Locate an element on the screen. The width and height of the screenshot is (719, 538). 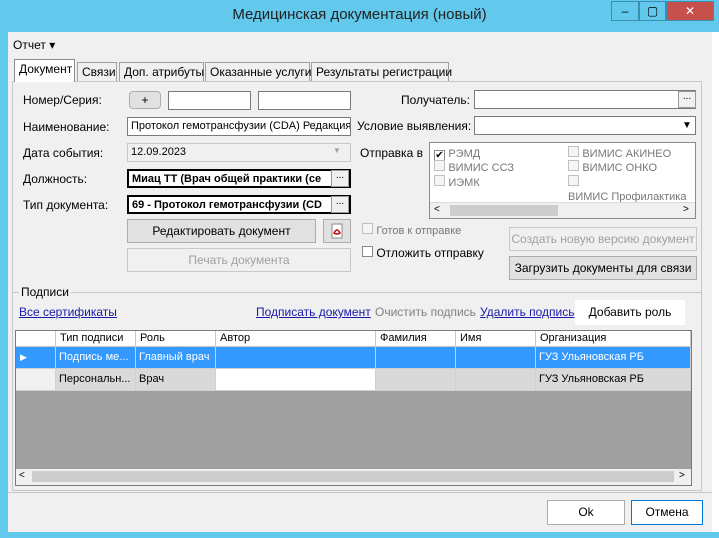
table-cell: Врач is located at coordinates (176, 380).